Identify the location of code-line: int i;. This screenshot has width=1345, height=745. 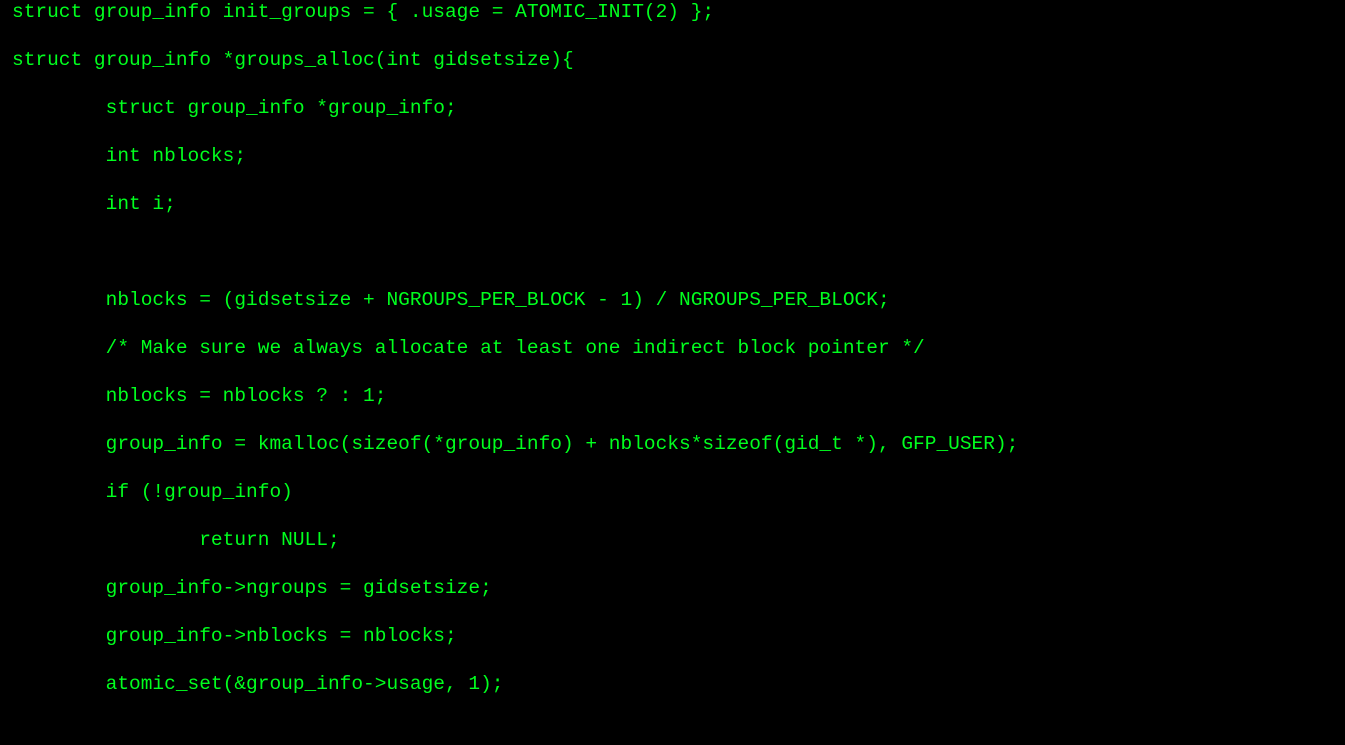
(94, 204).